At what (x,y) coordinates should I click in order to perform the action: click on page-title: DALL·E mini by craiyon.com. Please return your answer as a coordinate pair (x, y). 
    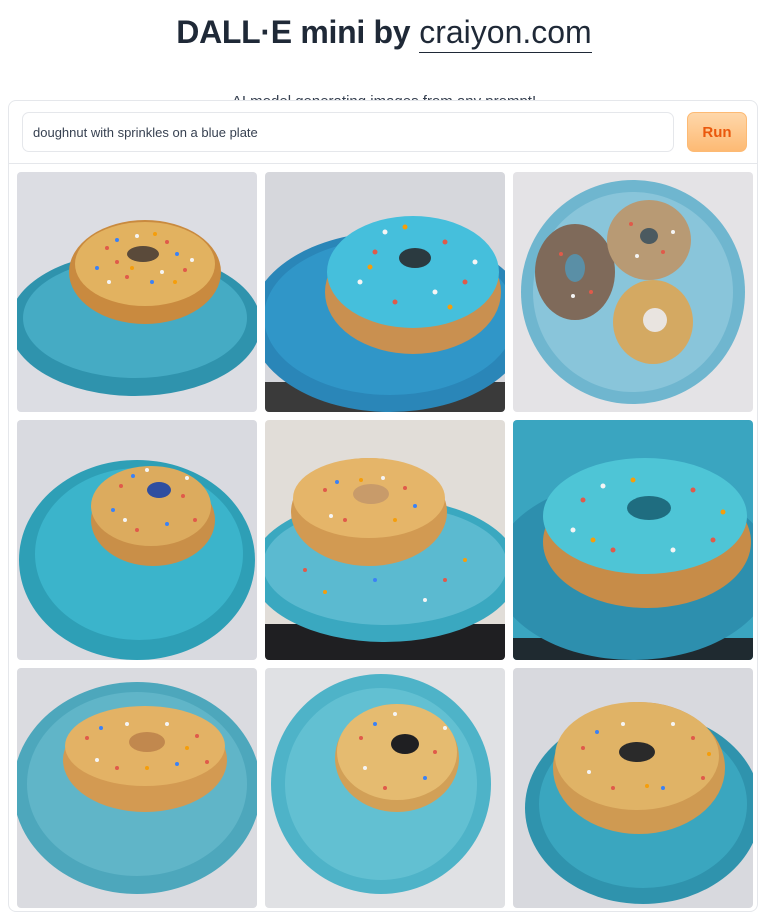
    Looking at the image, I should click on (384, 32).